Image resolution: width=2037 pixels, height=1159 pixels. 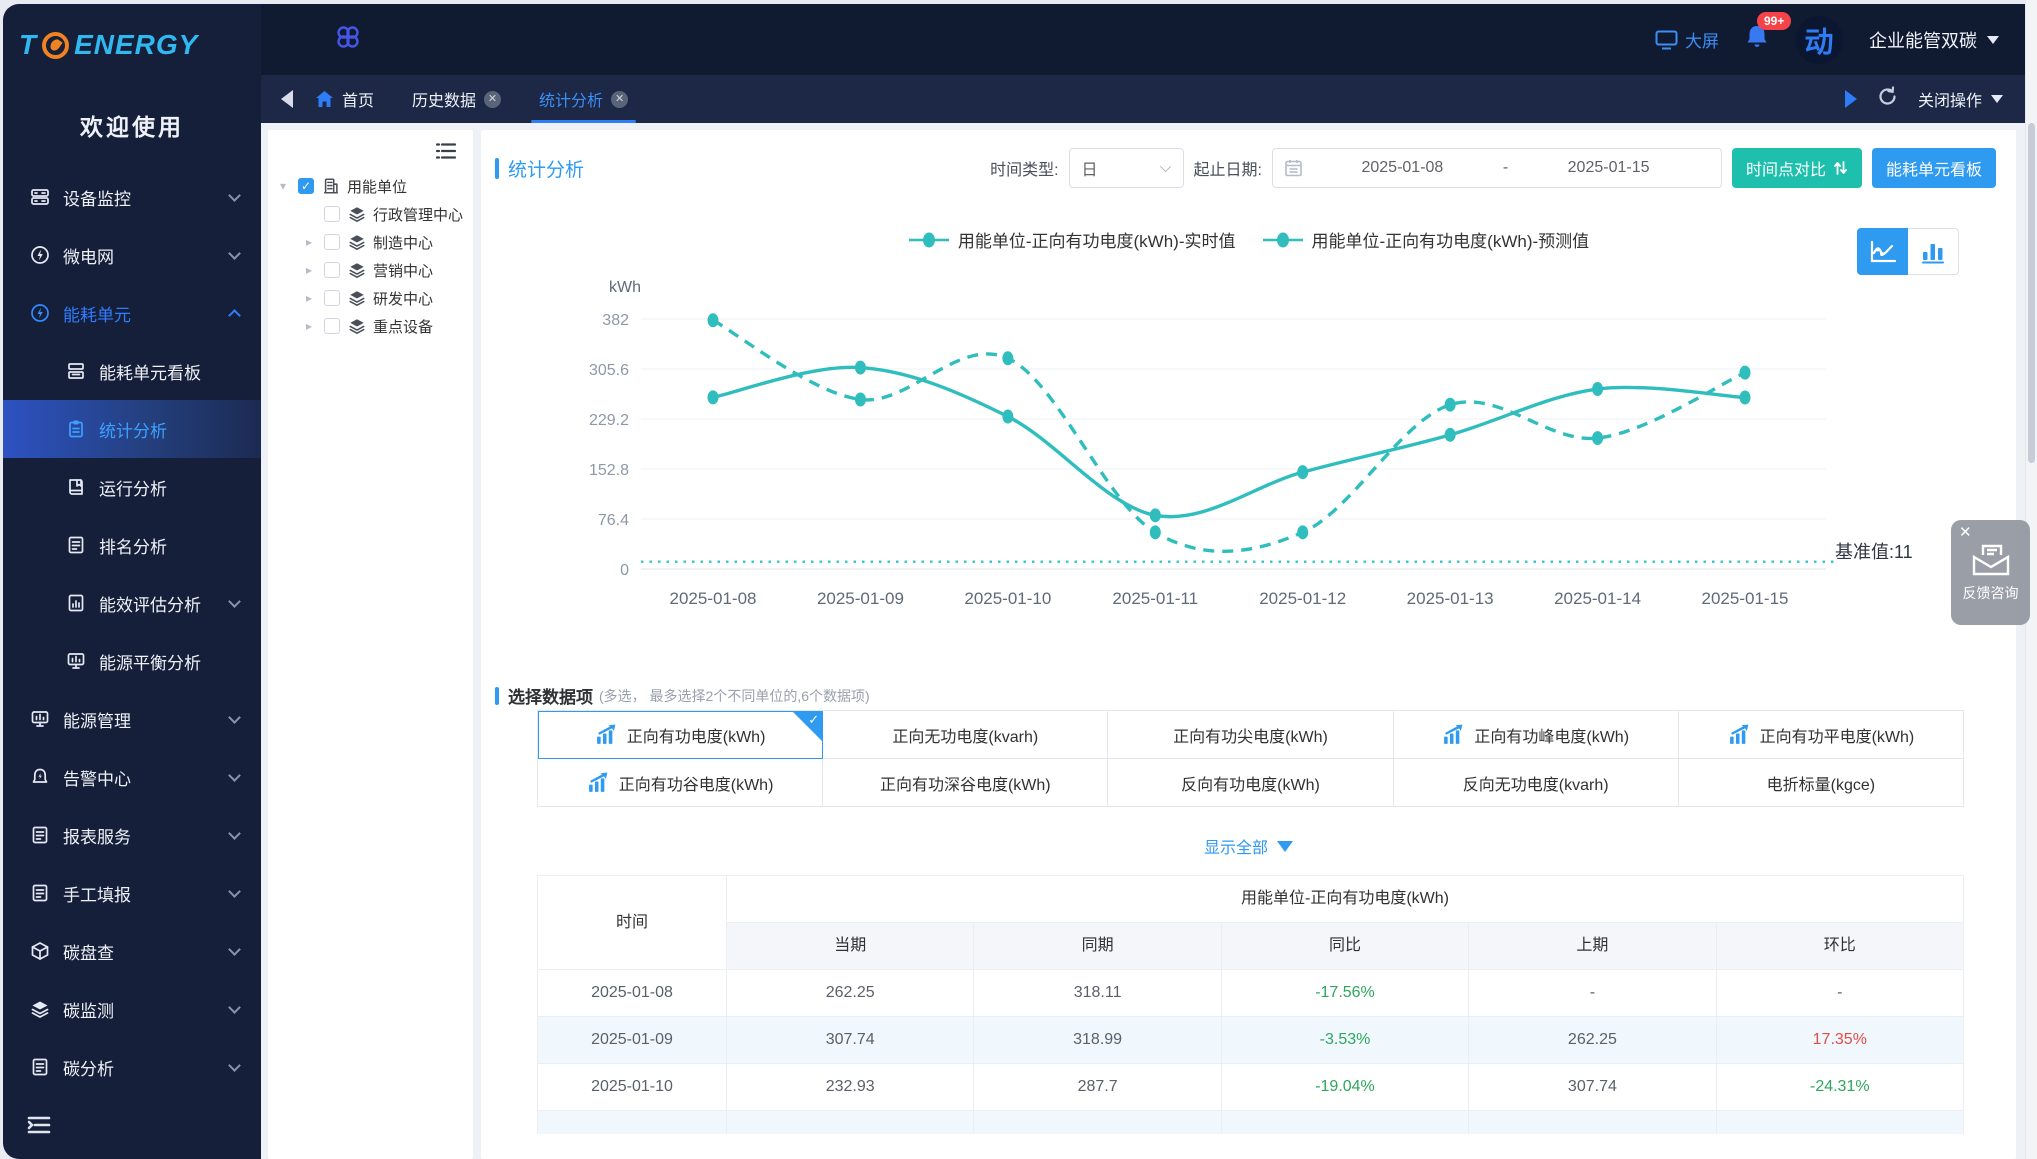 What do you see at coordinates (1251, 735) in the screenshot?
I see `data-item-2: 正向有功尖电度(kWh)` at bounding box center [1251, 735].